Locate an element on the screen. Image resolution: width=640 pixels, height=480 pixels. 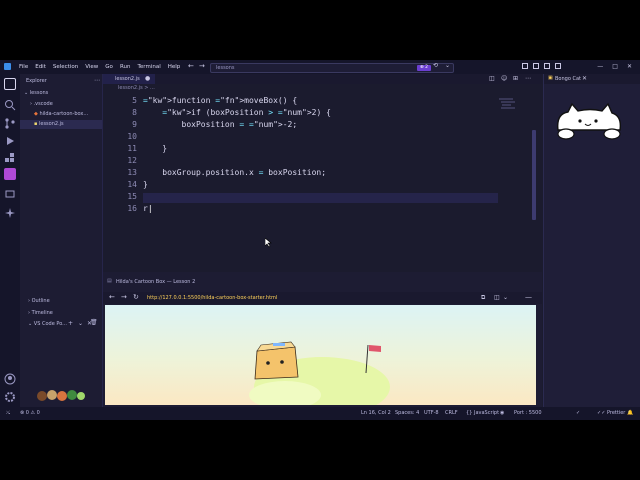
customize-layout-icon is located at coordinates (558, 66).